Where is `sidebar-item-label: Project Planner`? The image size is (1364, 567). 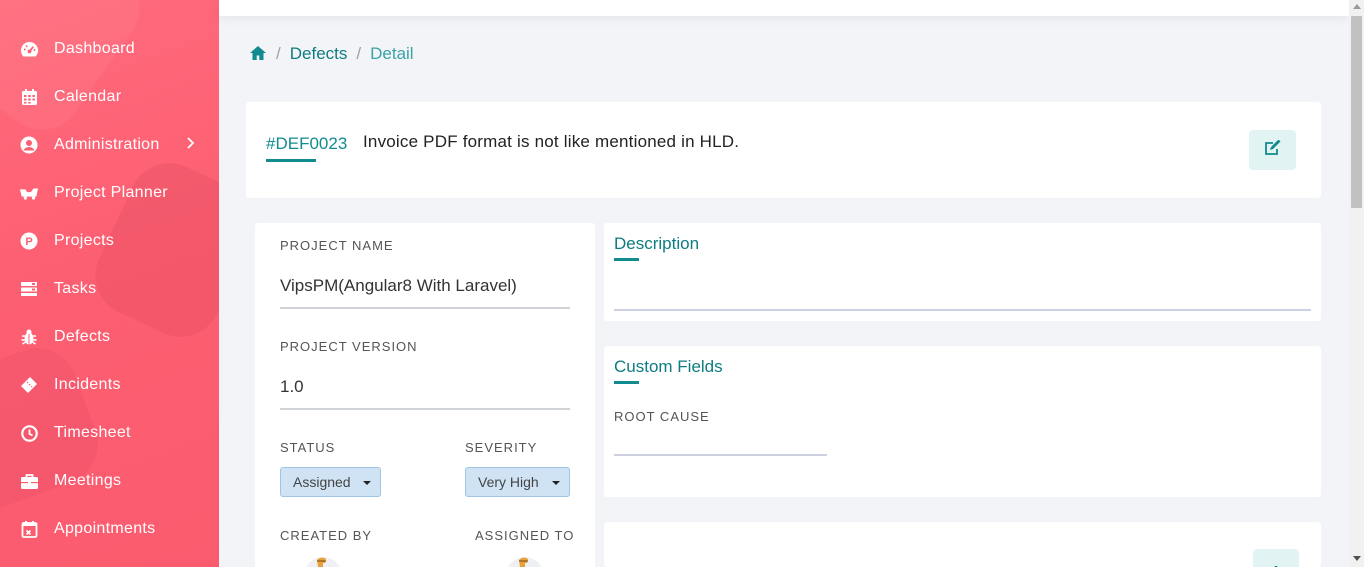 sidebar-item-label: Project Planner is located at coordinates (111, 192).